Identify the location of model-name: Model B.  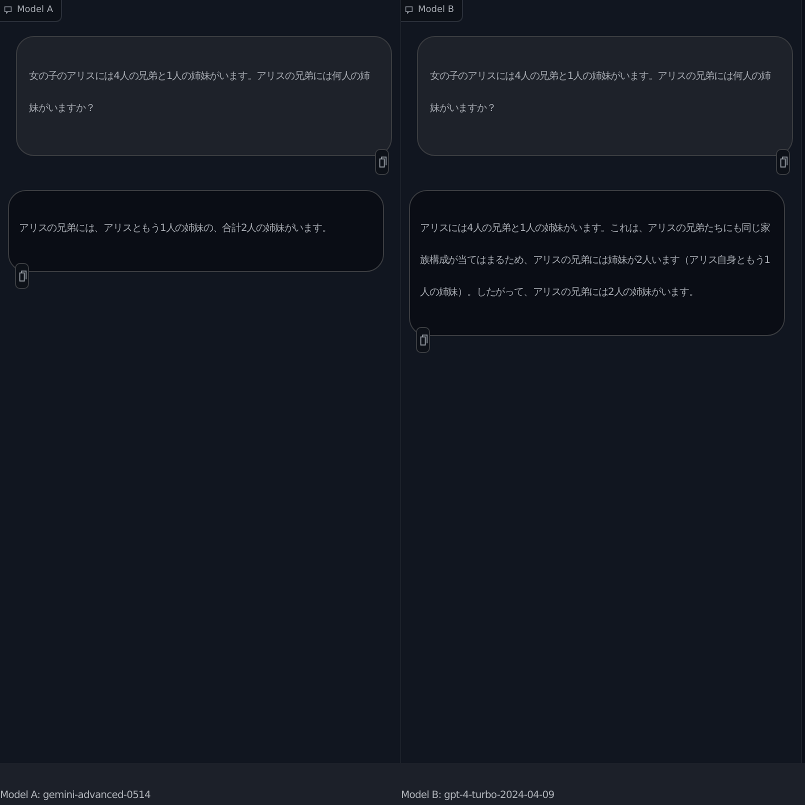
(436, 10).